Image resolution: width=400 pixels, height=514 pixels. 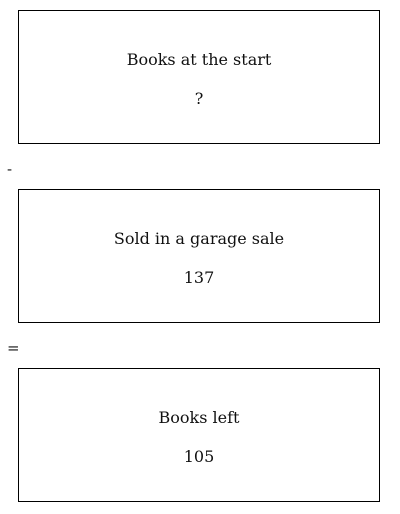 What do you see at coordinates (199, 417) in the screenshot?
I see `books-left-label: Books left` at bounding box center [199, 417].